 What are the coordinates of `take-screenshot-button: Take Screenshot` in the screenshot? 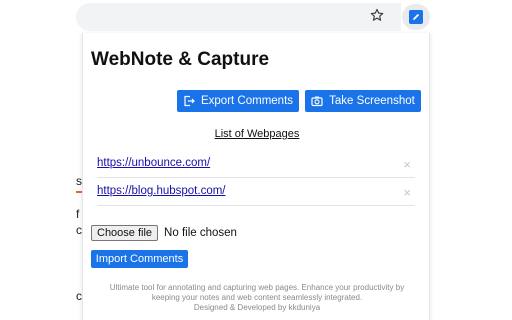 It's located at (363, 101).